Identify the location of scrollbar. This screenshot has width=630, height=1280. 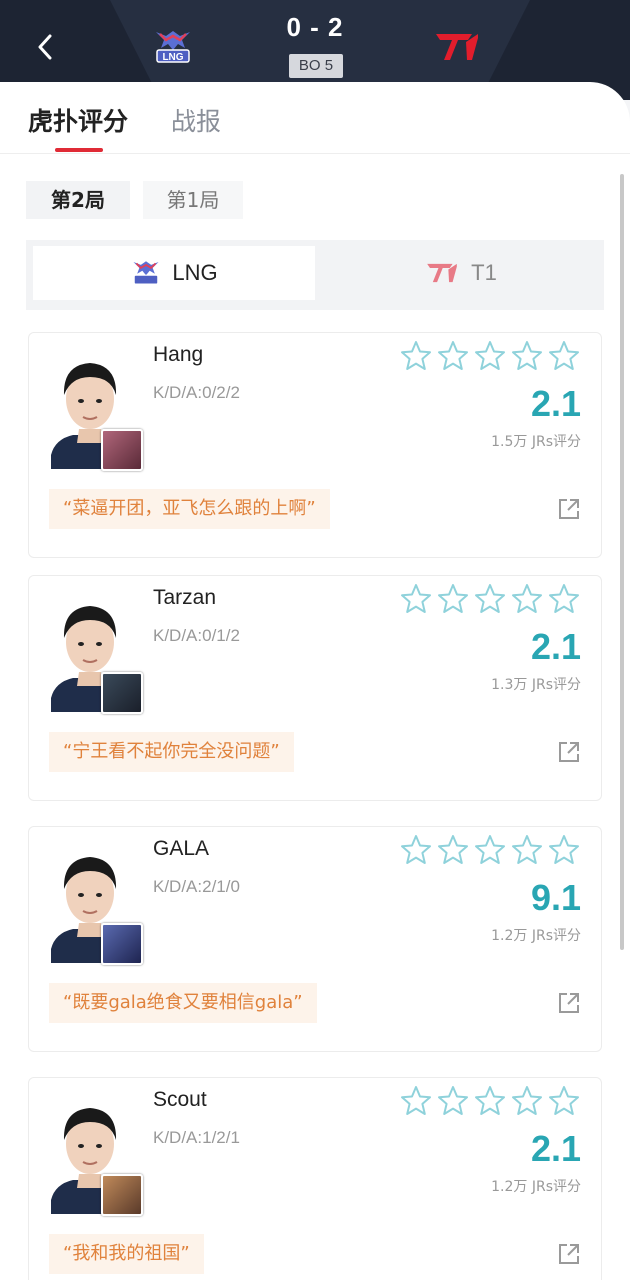
(622, 562).